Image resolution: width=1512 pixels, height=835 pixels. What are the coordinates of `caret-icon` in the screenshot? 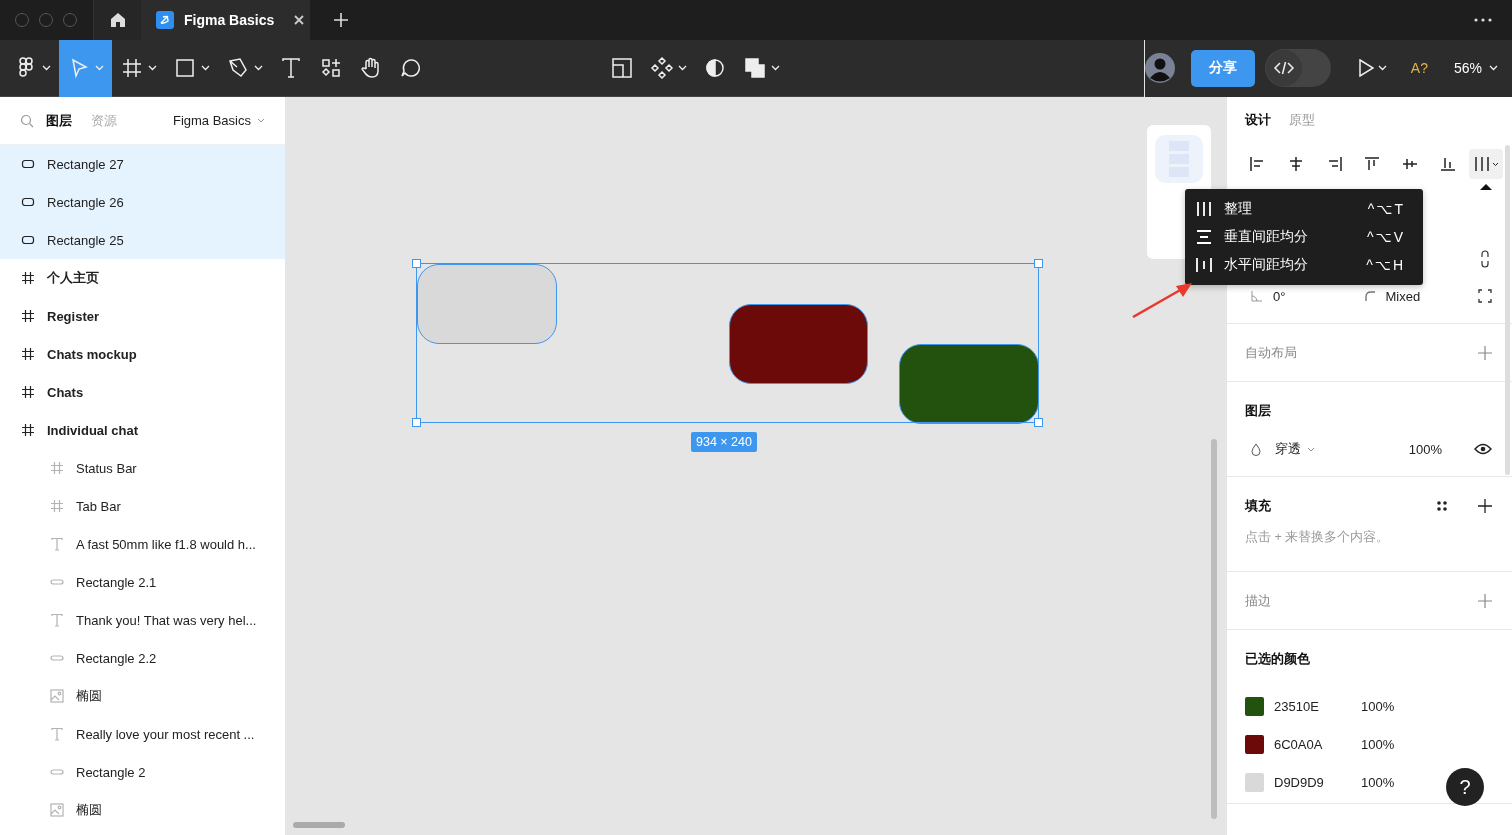 It's located at (1486, 187).